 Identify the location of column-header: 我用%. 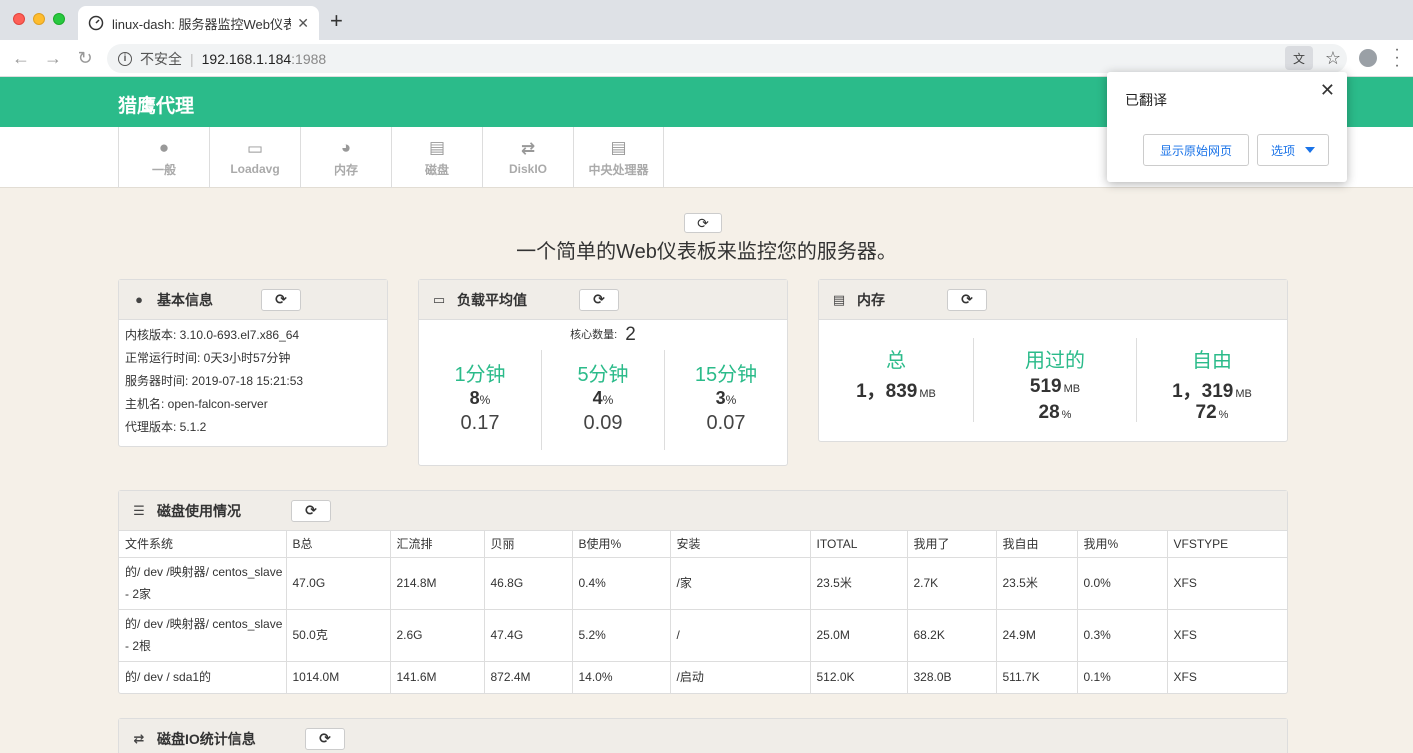
(1122, 544).